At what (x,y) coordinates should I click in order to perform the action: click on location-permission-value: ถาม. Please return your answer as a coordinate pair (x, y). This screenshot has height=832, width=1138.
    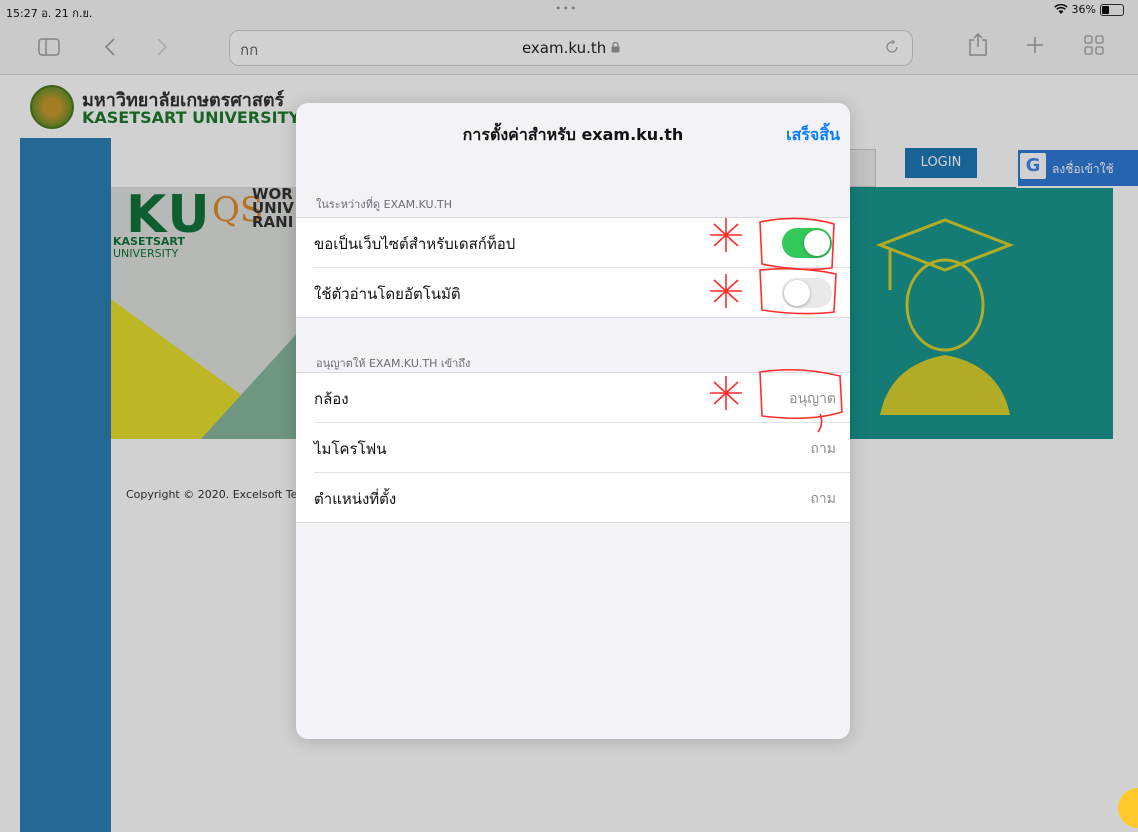
    Looking at the image, I should click on (823, 499).